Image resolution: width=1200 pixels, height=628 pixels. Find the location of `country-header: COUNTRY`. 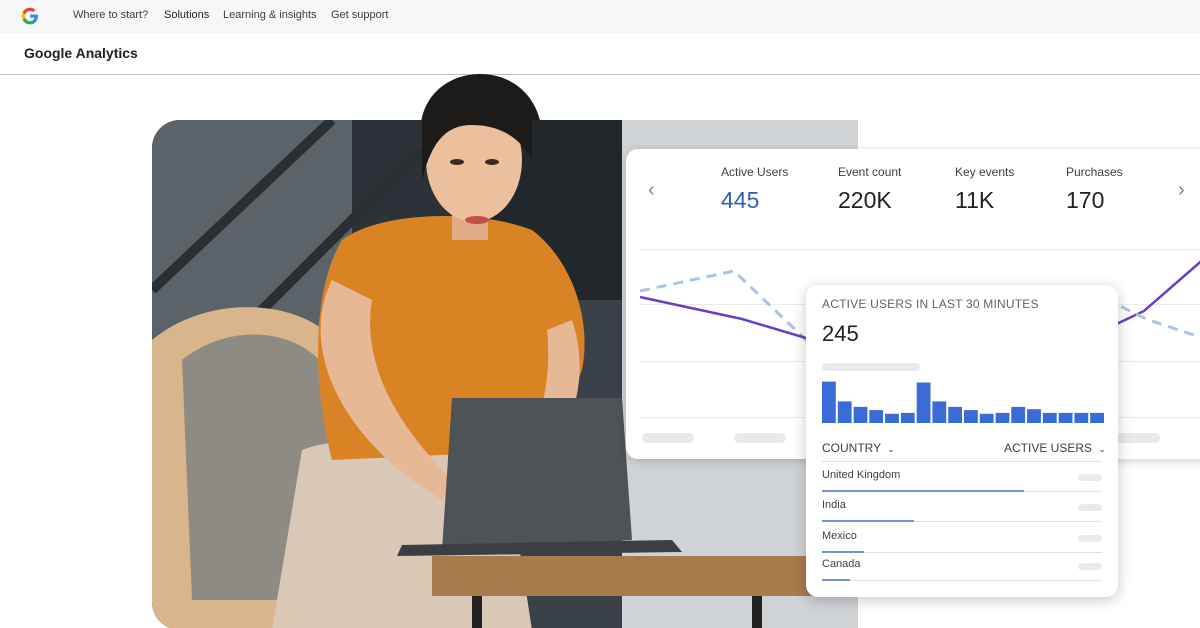

country-header: COUNTRY is located at coordinates (851, 448).